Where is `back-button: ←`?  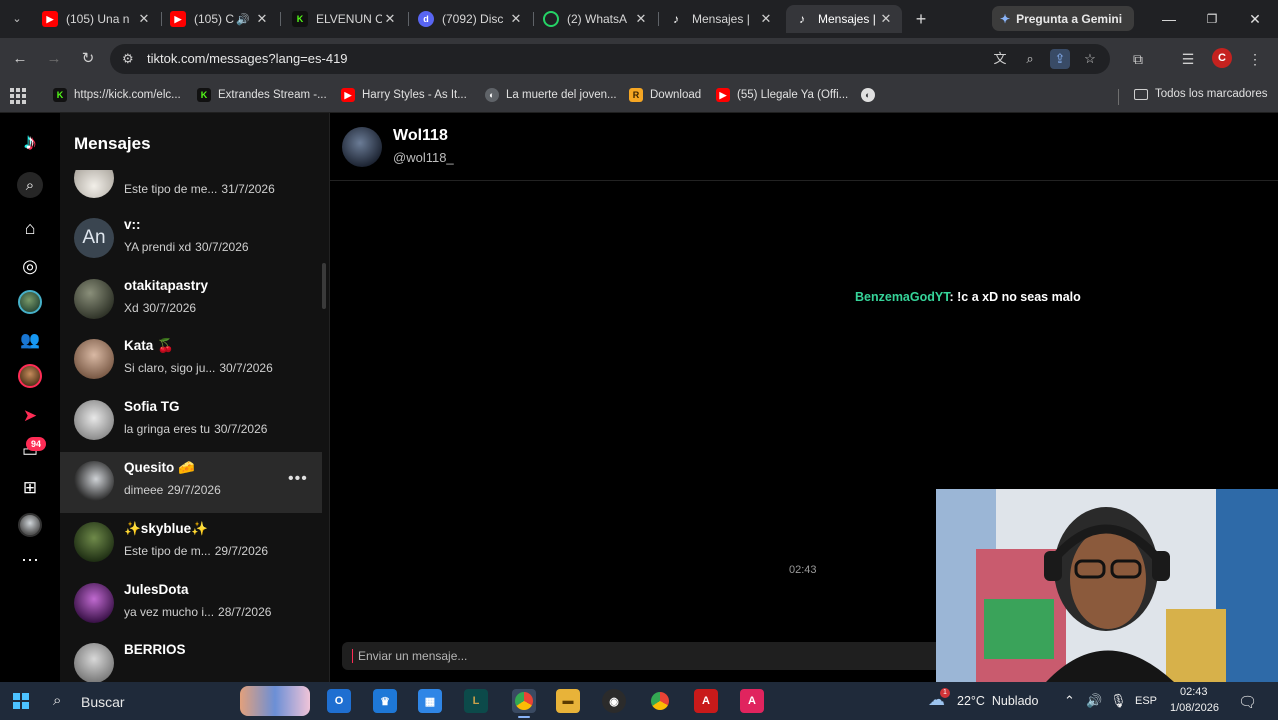
back-button: ← is located at coordinates (20, 59).